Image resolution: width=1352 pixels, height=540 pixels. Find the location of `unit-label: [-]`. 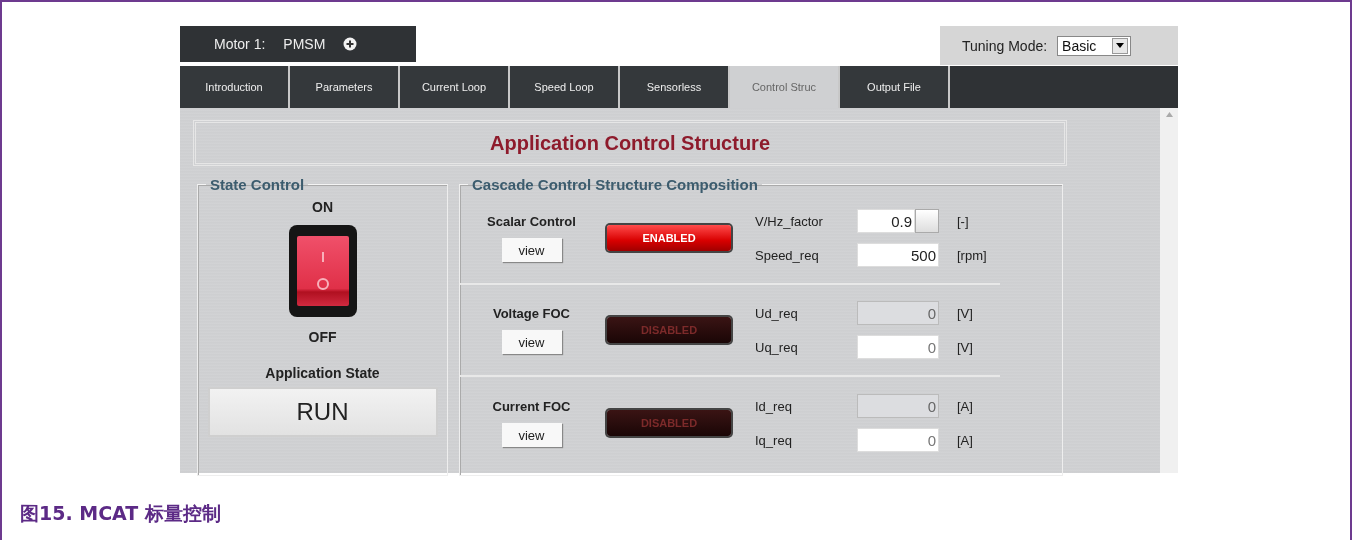

unit-label: [-] is located at coordinates (963, 221).